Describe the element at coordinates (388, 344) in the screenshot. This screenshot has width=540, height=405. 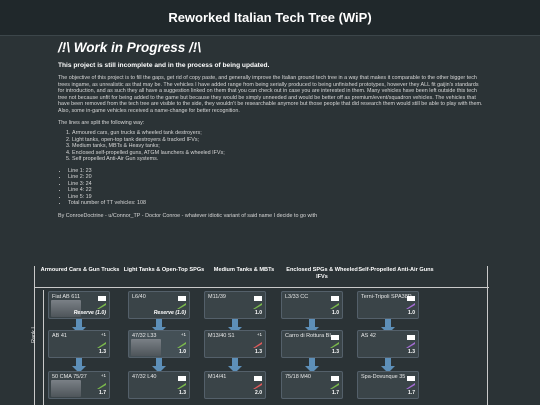
I see `vehicle-card: AS 42 1.3` at that location.